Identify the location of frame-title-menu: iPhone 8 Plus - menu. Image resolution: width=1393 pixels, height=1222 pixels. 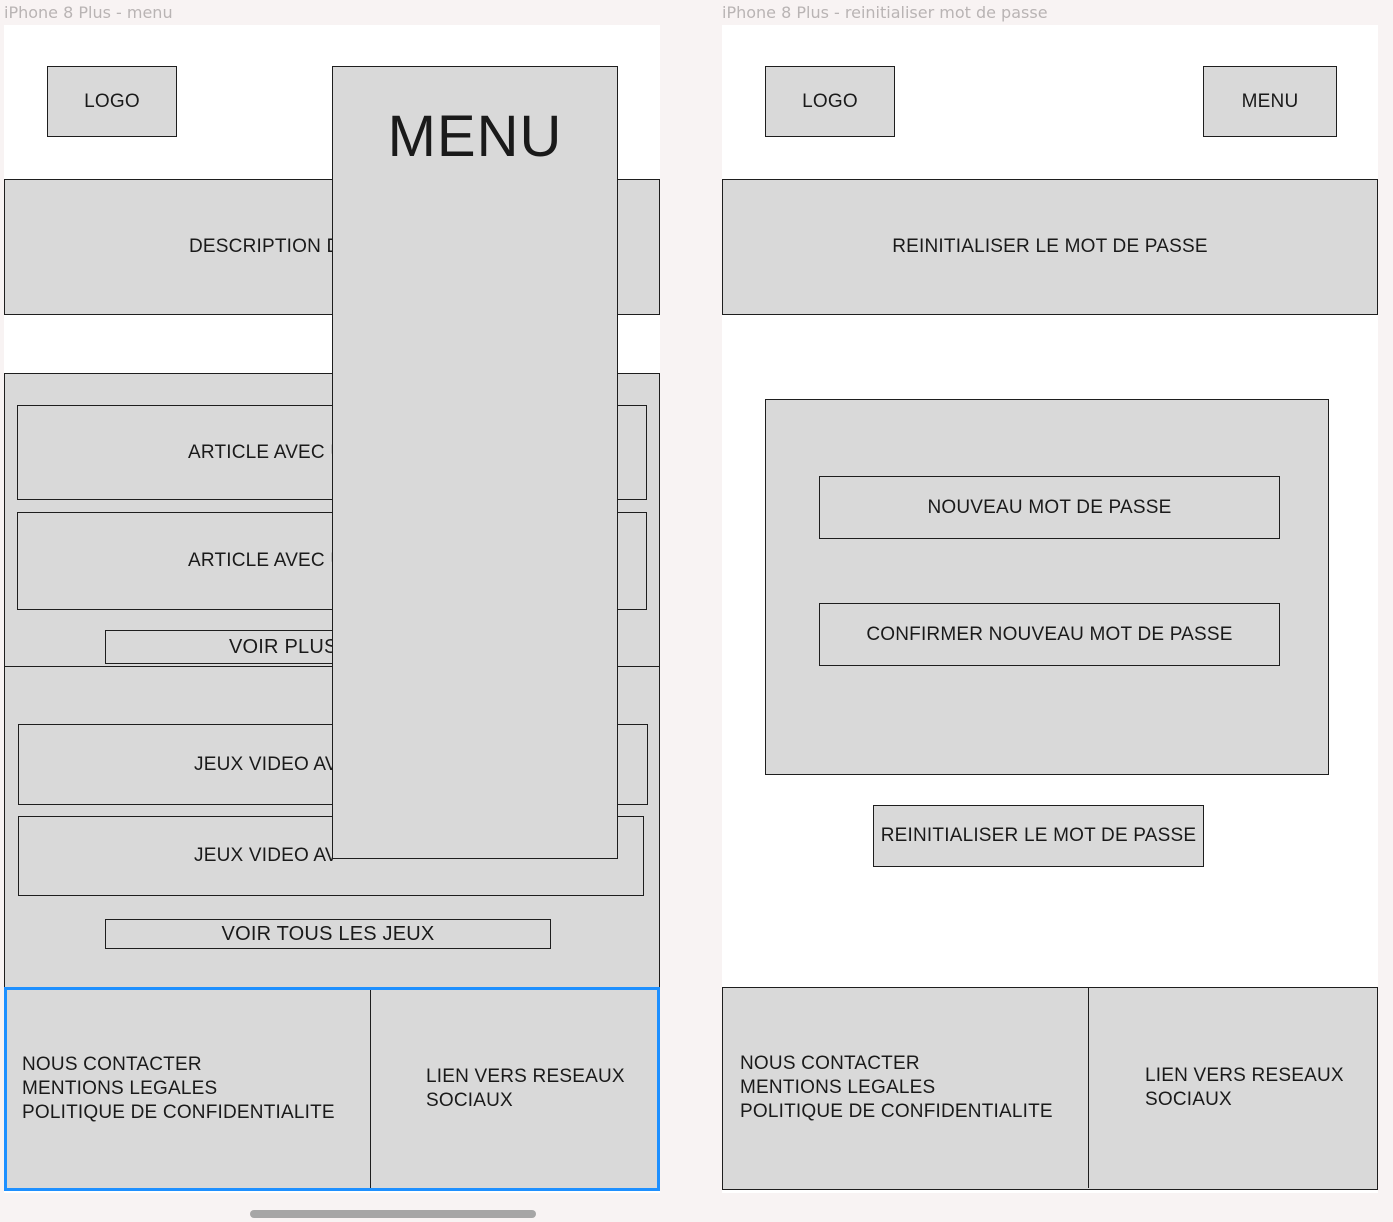
(88, 12).